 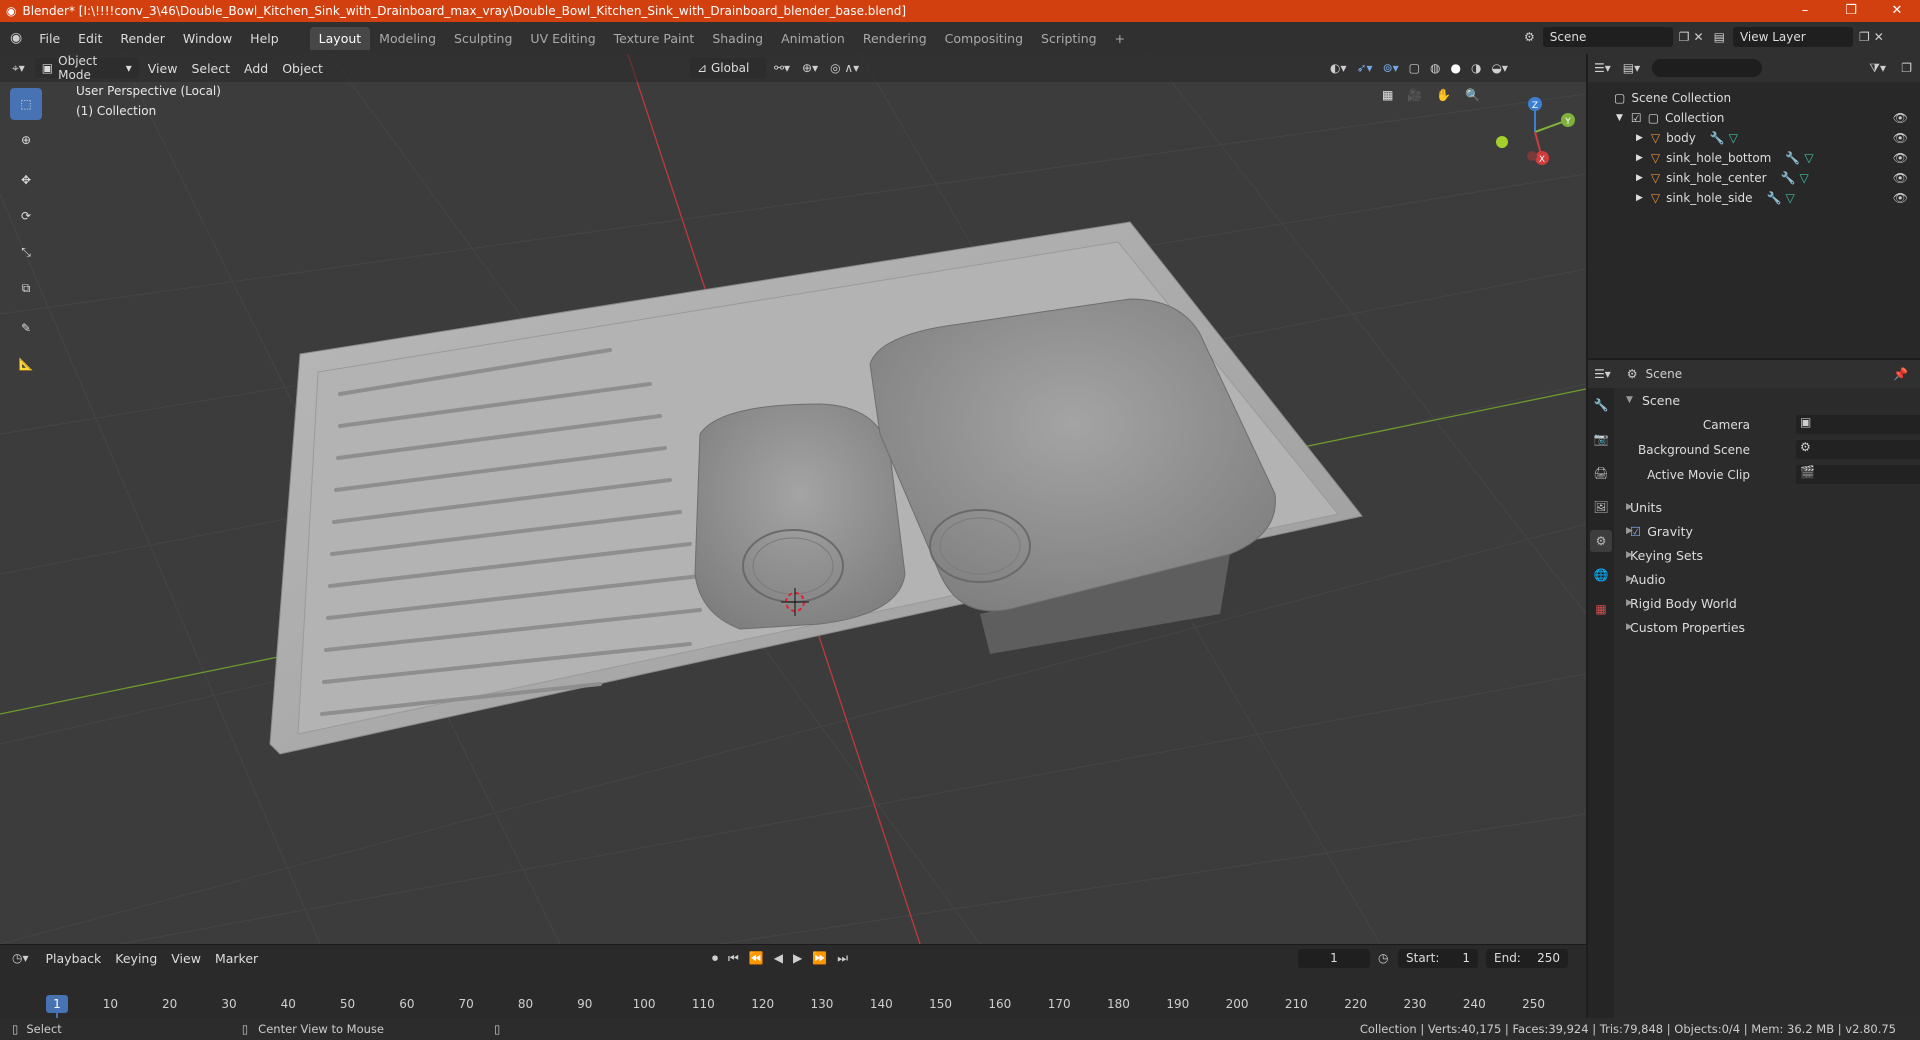 What do you see at coordinates (26, 140) in the screenshot?
I see `cursor-icon: ⊕` at bounding box center [26, 140].